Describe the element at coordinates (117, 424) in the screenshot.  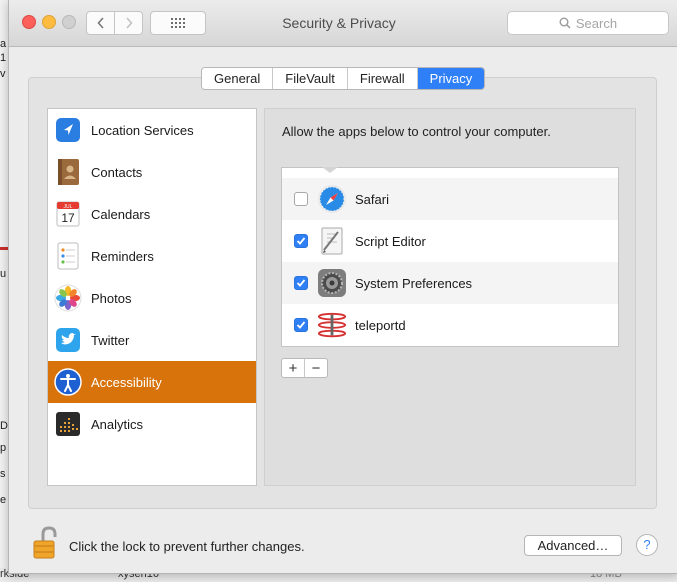
I see `sidebar-item-label: Analytics` at that location.